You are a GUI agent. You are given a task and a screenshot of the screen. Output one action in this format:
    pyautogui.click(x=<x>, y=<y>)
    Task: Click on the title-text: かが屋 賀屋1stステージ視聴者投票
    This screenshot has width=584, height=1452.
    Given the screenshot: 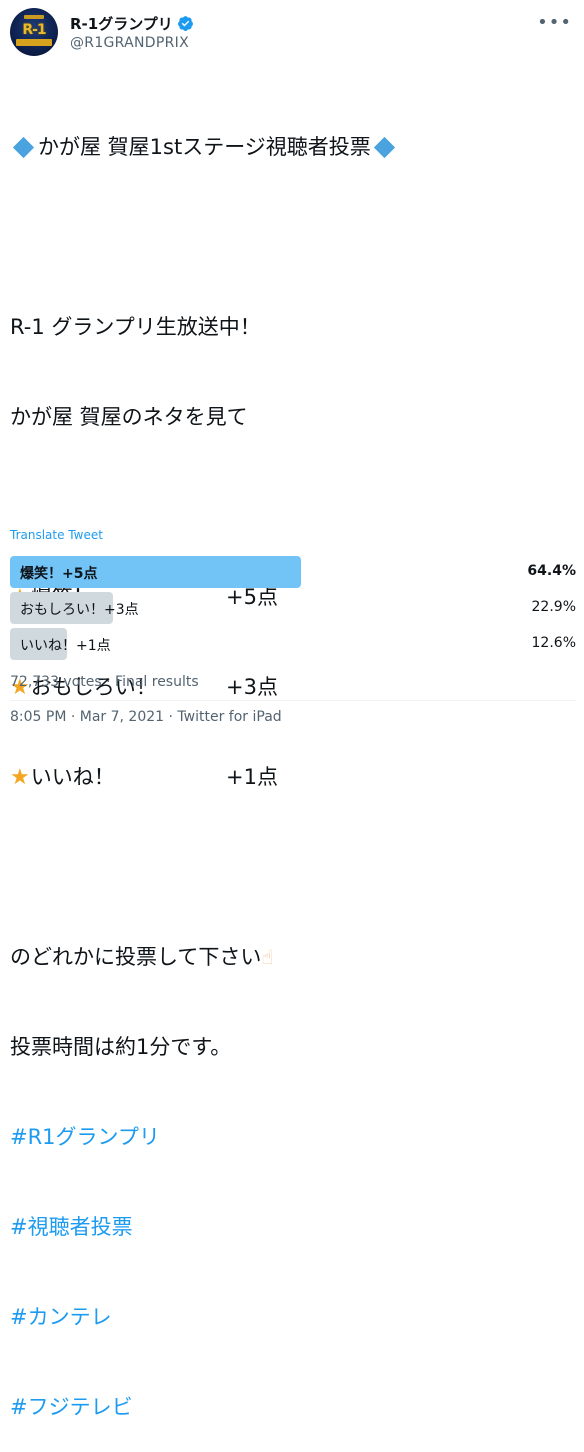 What is the action you would take?
    pyautogui.click(x=204, y=147)
    